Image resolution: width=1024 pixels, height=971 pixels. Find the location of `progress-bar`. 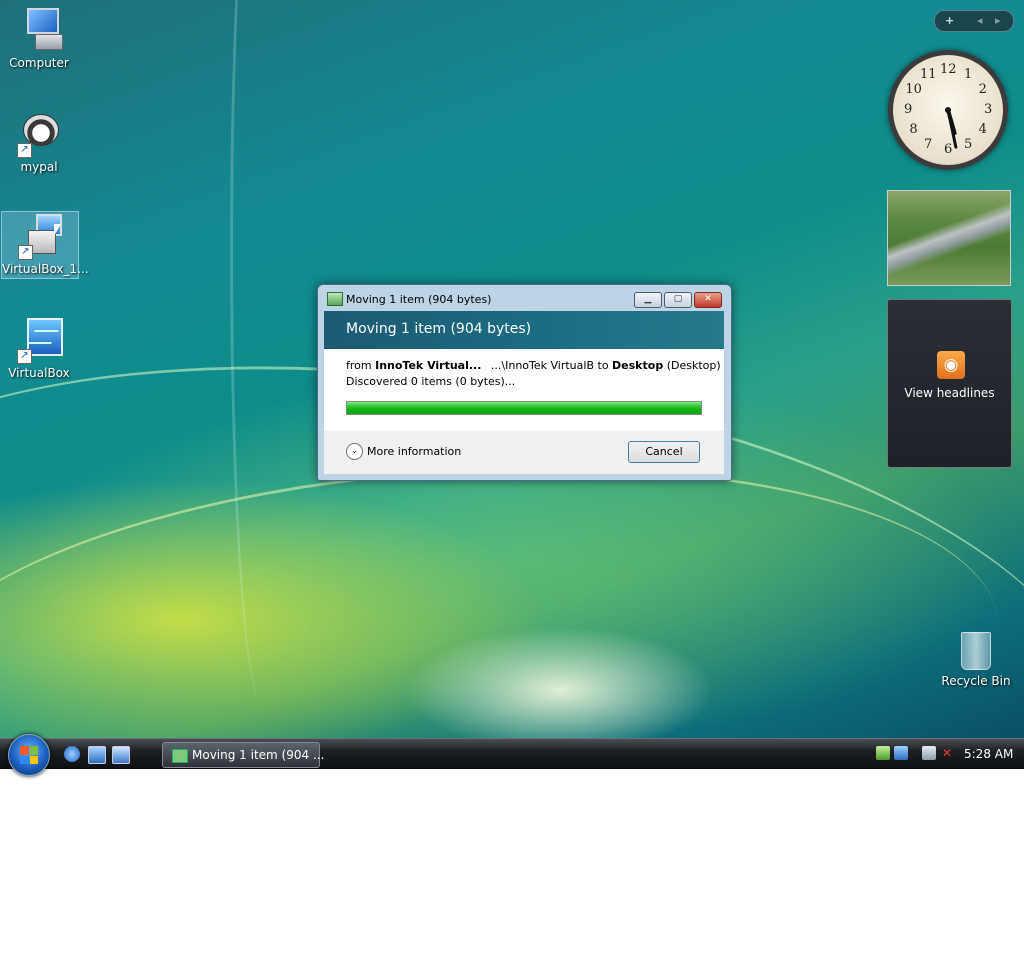

progress-bar is located at coordinates (524, 408).